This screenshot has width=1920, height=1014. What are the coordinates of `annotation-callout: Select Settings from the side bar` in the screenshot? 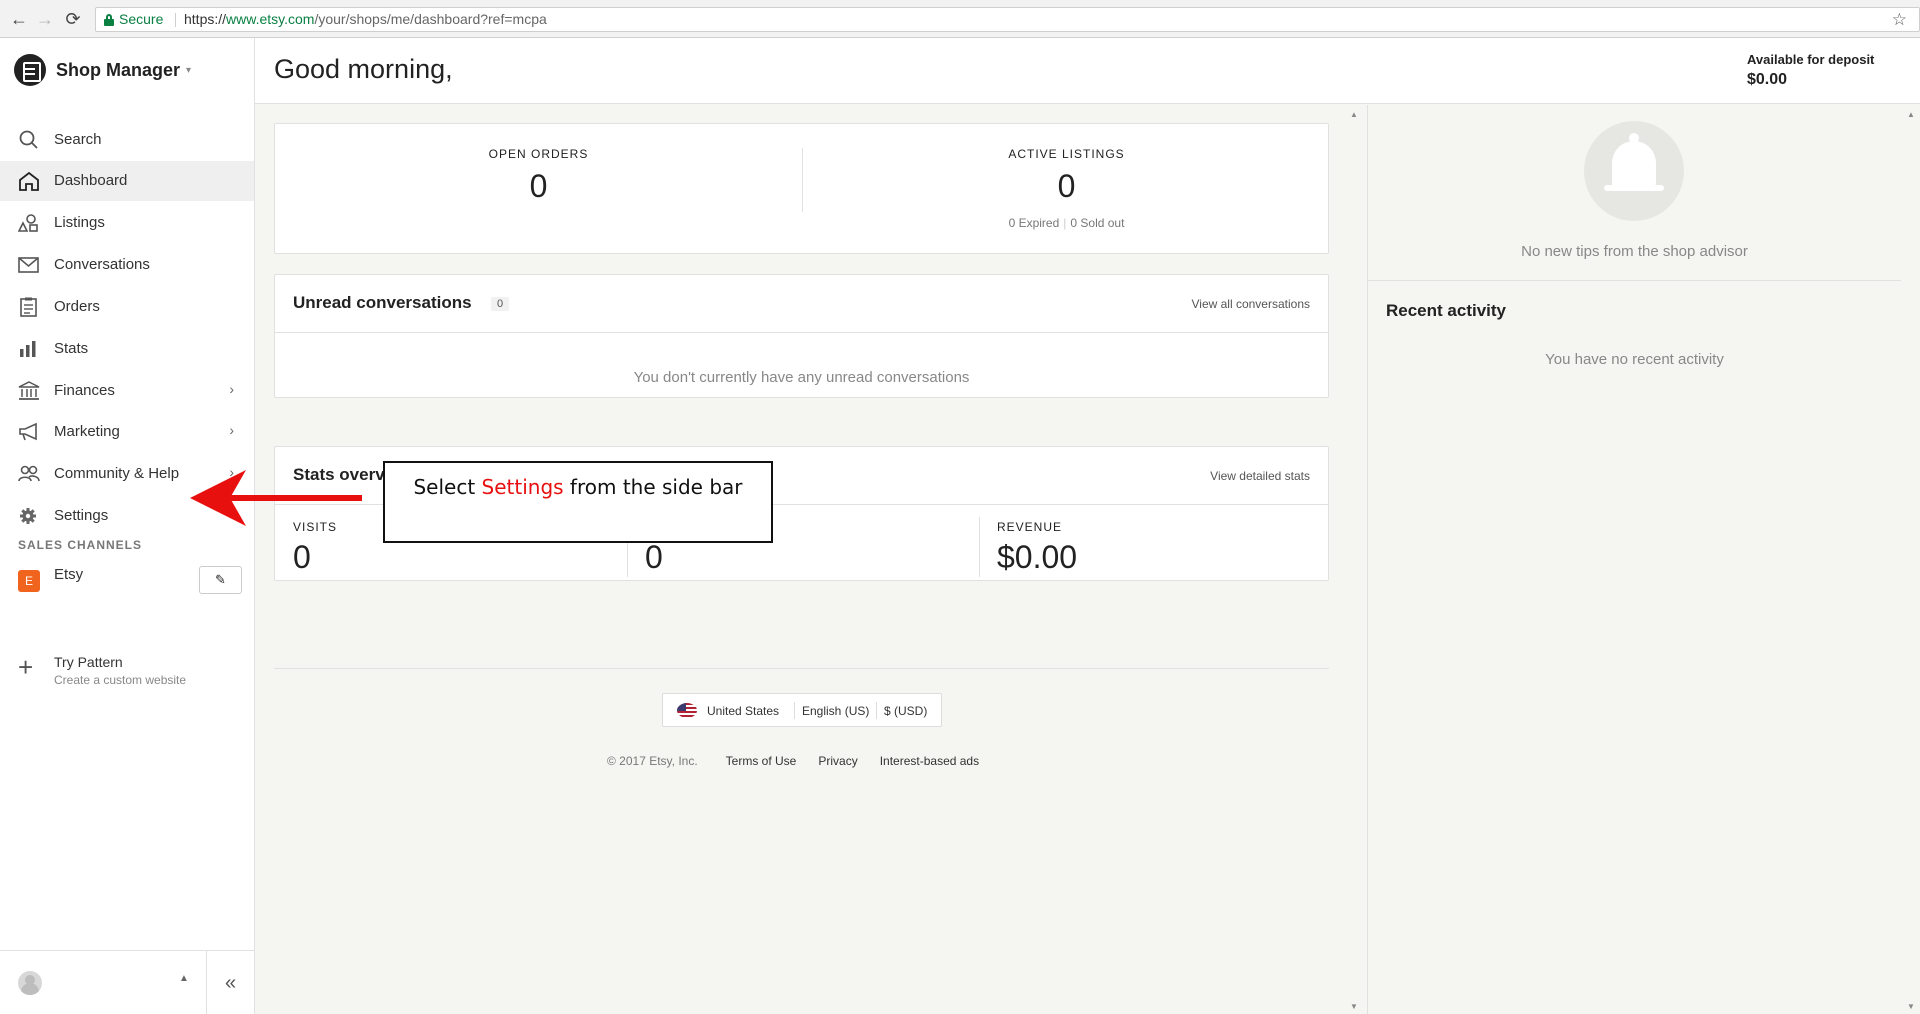 It's located at (578, 502).